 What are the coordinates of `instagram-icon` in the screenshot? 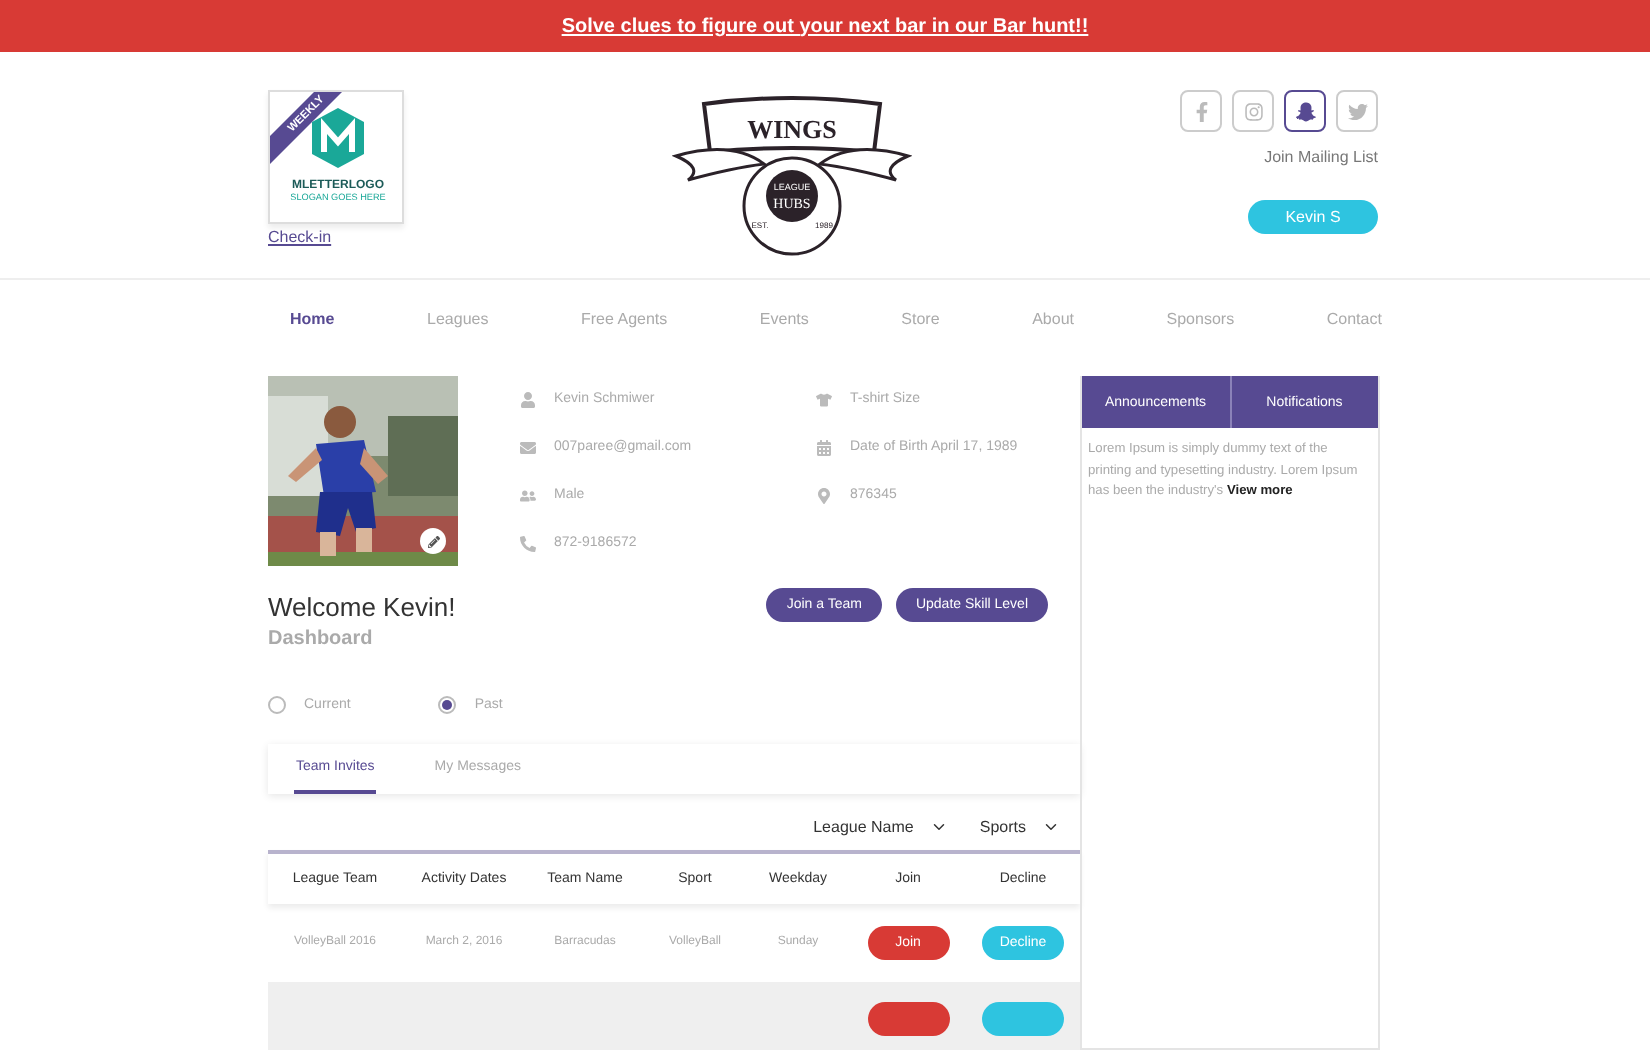 It's located at (1253, 111).